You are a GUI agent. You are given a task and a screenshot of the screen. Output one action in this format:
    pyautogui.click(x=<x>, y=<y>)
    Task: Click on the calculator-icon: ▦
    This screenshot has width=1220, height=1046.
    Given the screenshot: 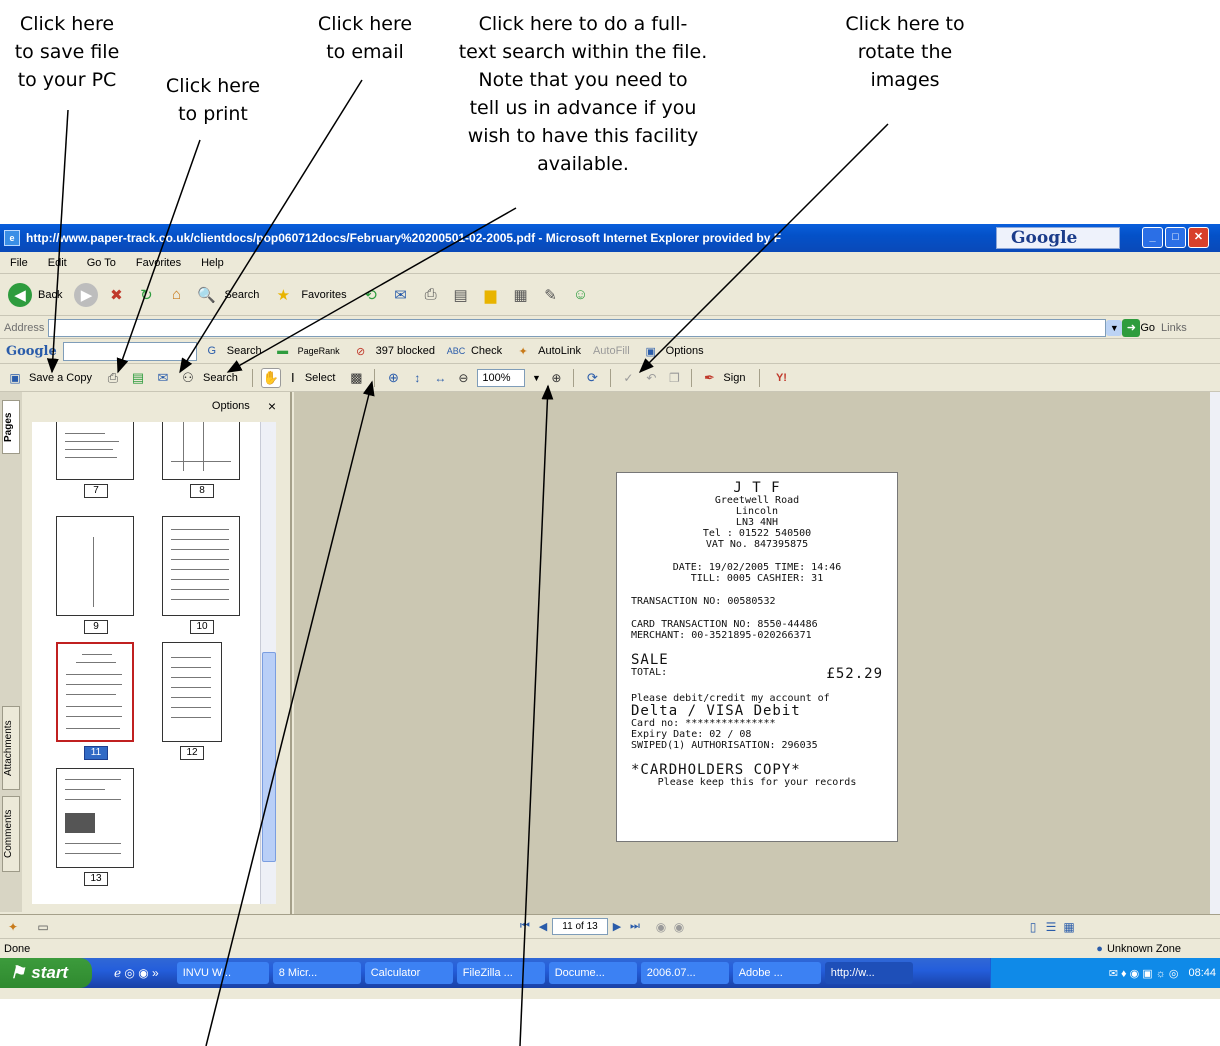 What is the action you would take?
    pyautogui.click(x=521, y=295)
    